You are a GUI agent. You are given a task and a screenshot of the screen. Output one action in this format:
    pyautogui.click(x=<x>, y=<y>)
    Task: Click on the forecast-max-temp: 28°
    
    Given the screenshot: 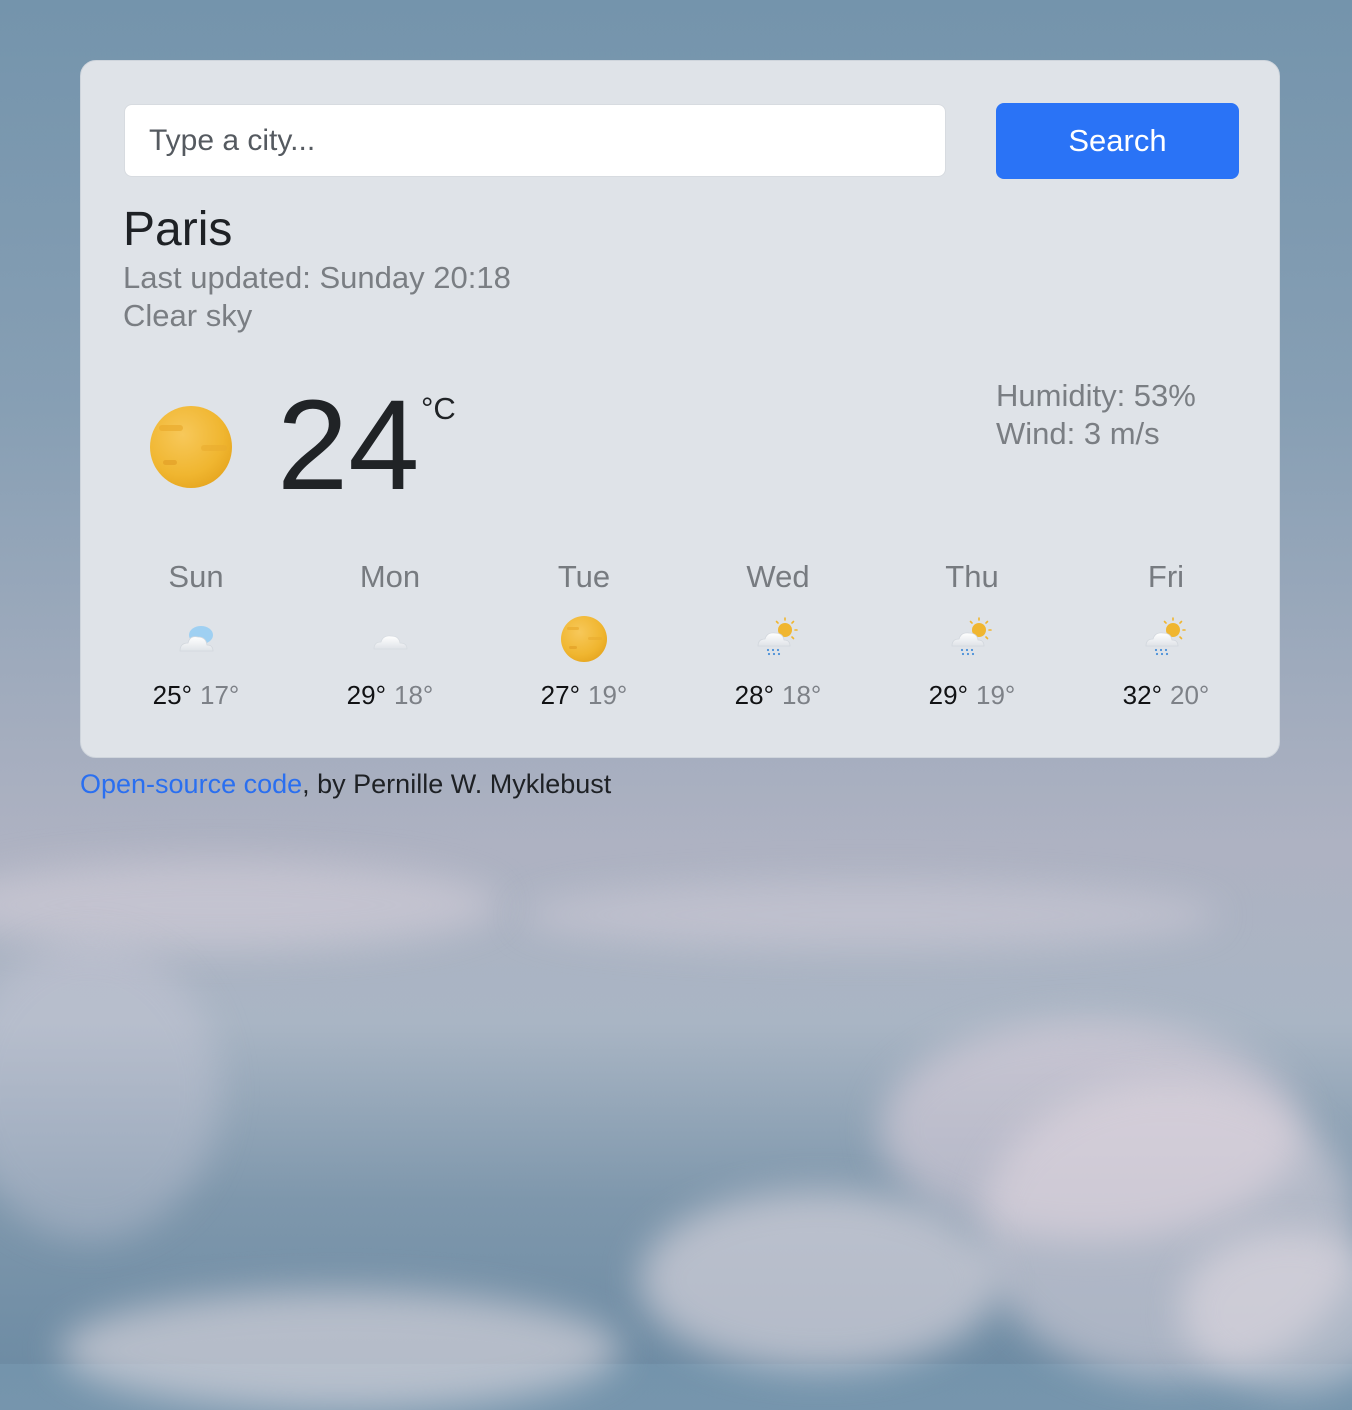 What is the action you would take?
    pyautogui.click(x=754, y=695)
    